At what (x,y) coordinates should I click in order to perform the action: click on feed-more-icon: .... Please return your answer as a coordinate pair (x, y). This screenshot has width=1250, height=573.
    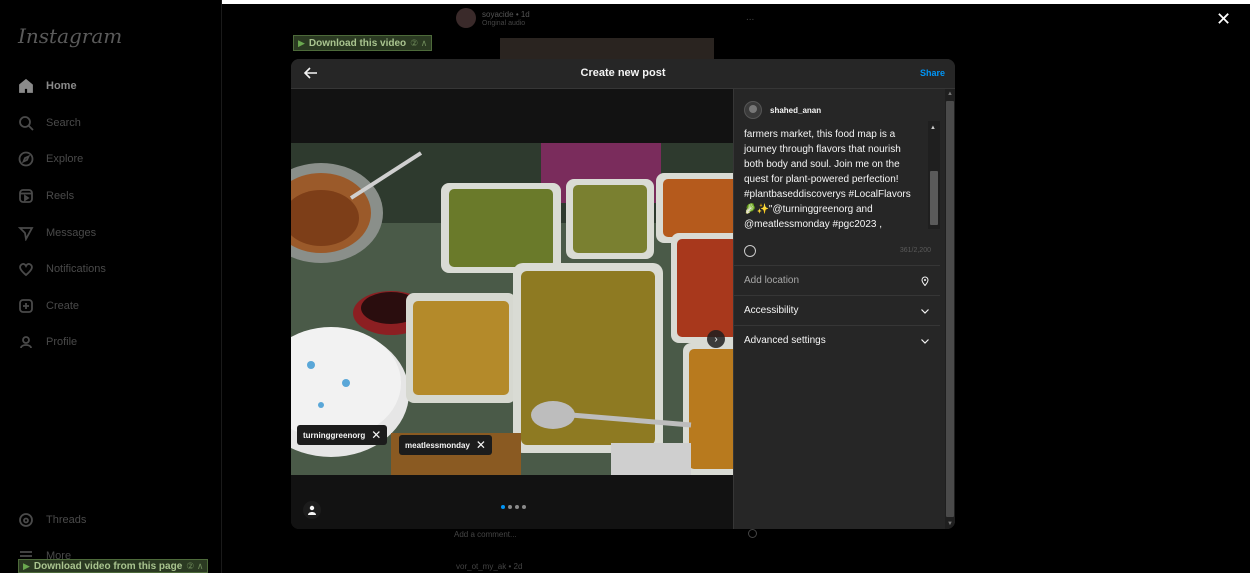
    Looking at the image, I should click on (750, 17).